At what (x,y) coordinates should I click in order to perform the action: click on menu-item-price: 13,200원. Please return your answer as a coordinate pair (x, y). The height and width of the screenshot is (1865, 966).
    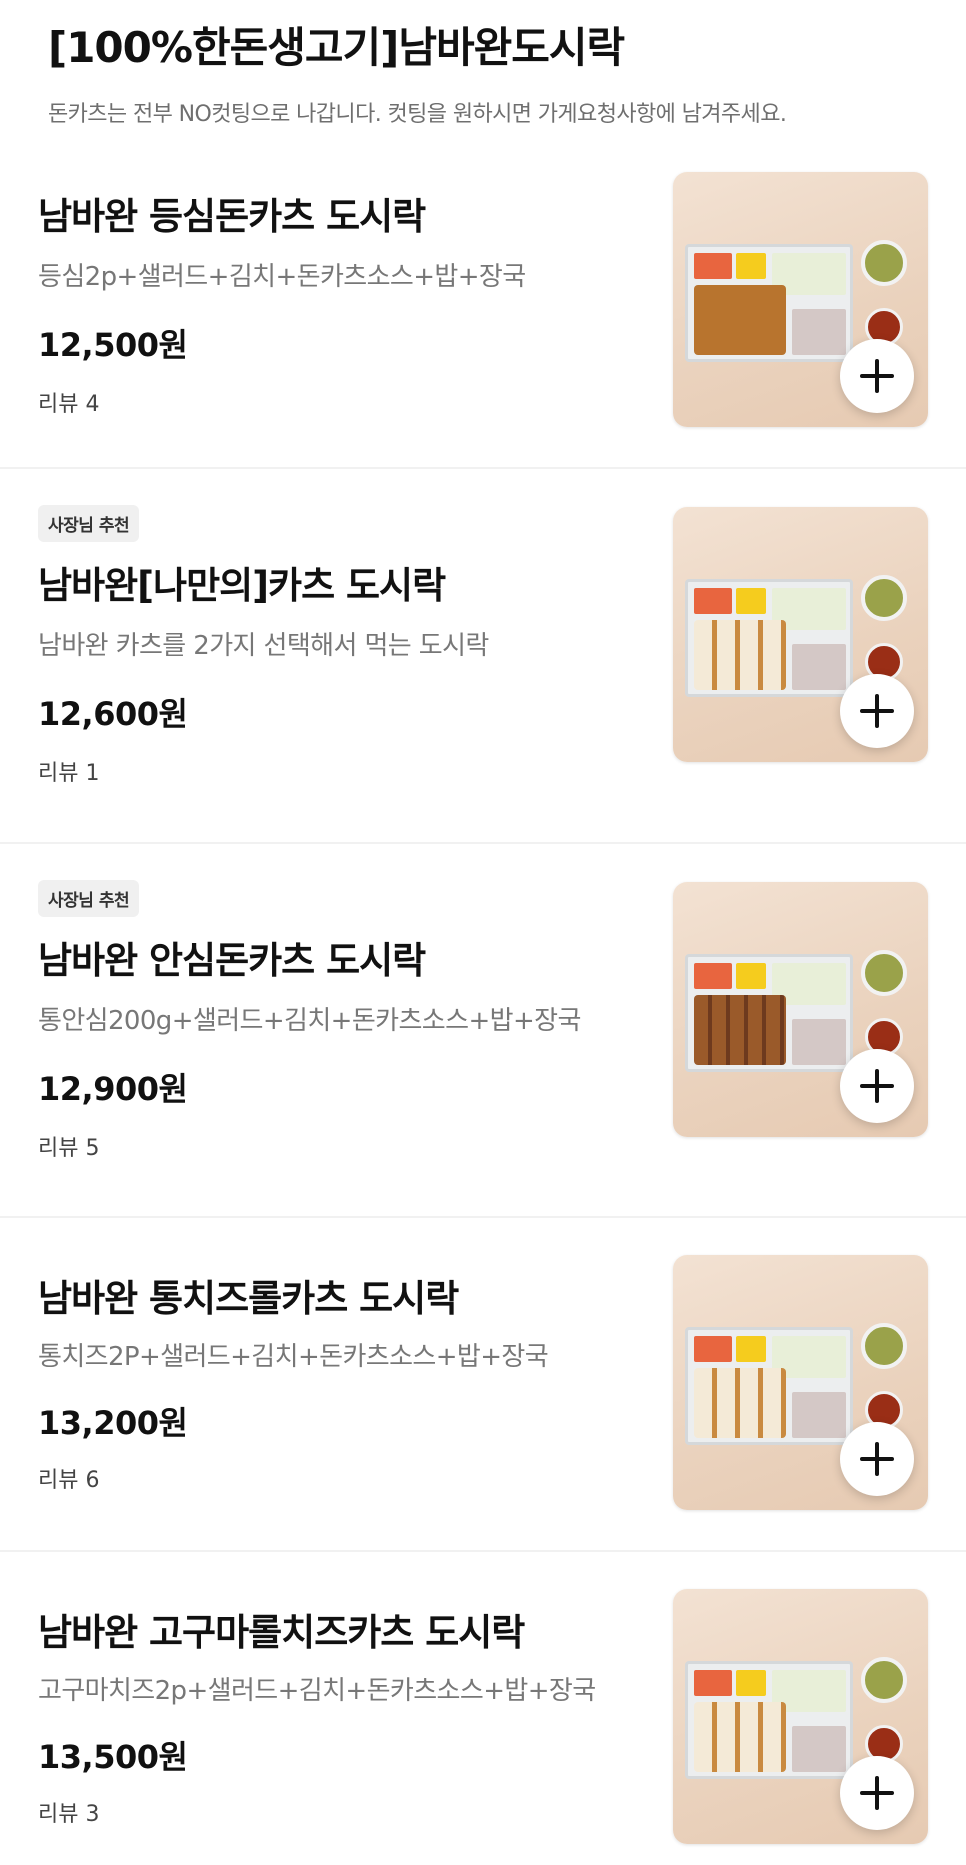
    Looking at the image, I should click on (113, 1423).